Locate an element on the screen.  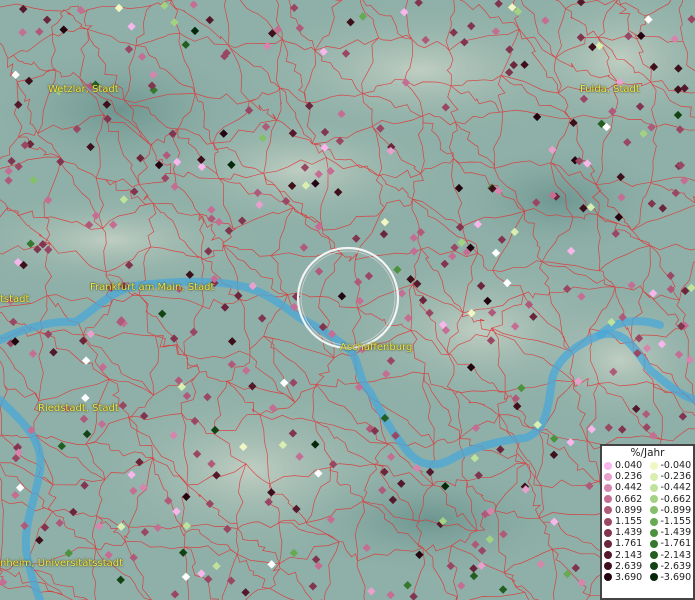
legend-row: -1.761 is located at coordinates (671, 543).